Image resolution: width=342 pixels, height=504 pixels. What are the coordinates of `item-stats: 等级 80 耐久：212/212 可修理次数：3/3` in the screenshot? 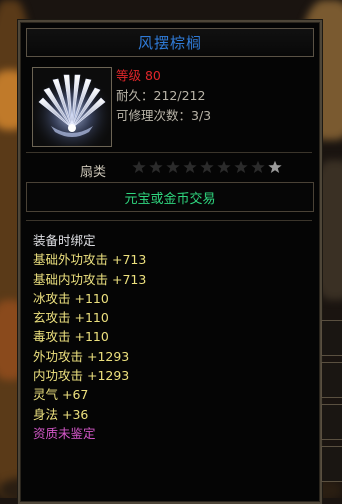 It's located at (163, 96).